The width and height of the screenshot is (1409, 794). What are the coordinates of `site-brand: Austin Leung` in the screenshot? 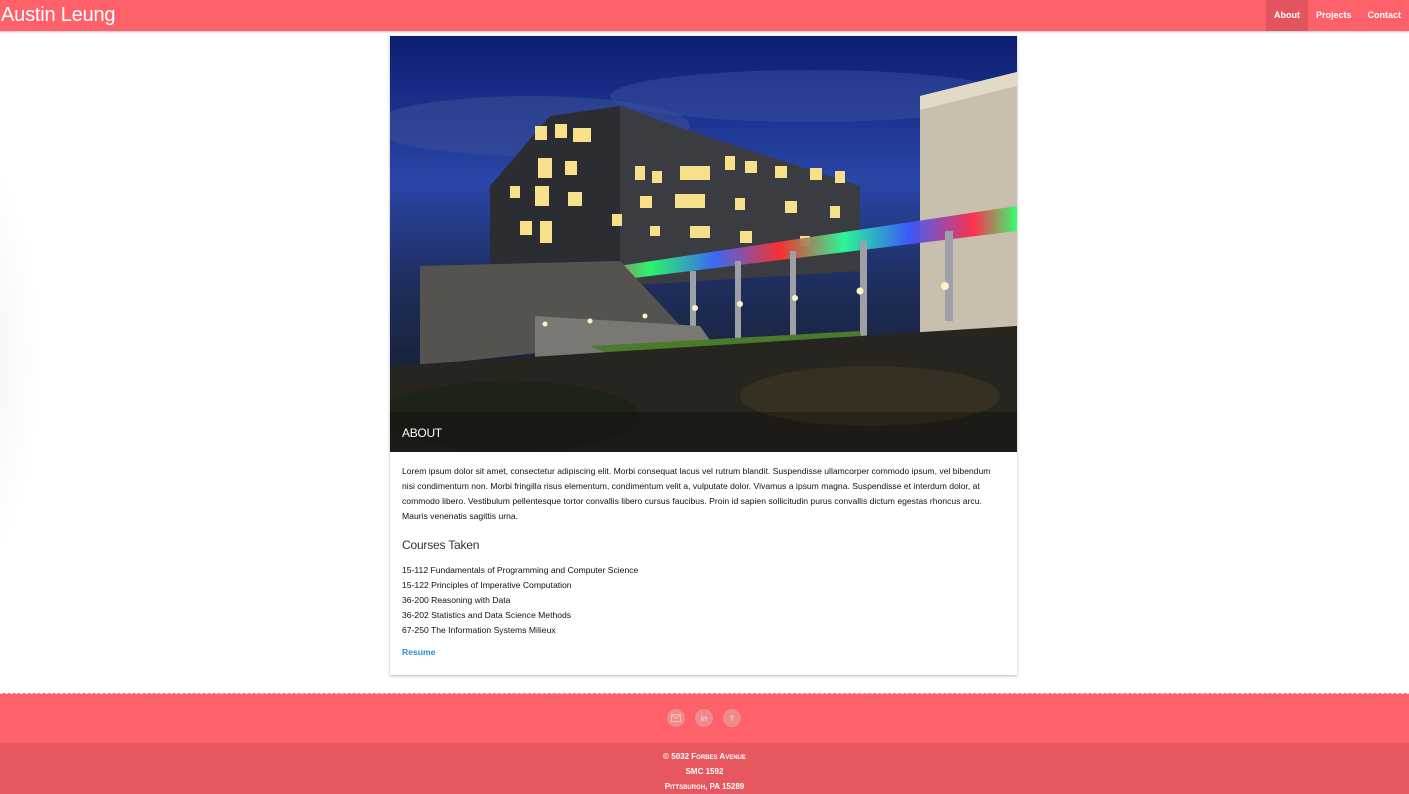 It's located at (58, 15).